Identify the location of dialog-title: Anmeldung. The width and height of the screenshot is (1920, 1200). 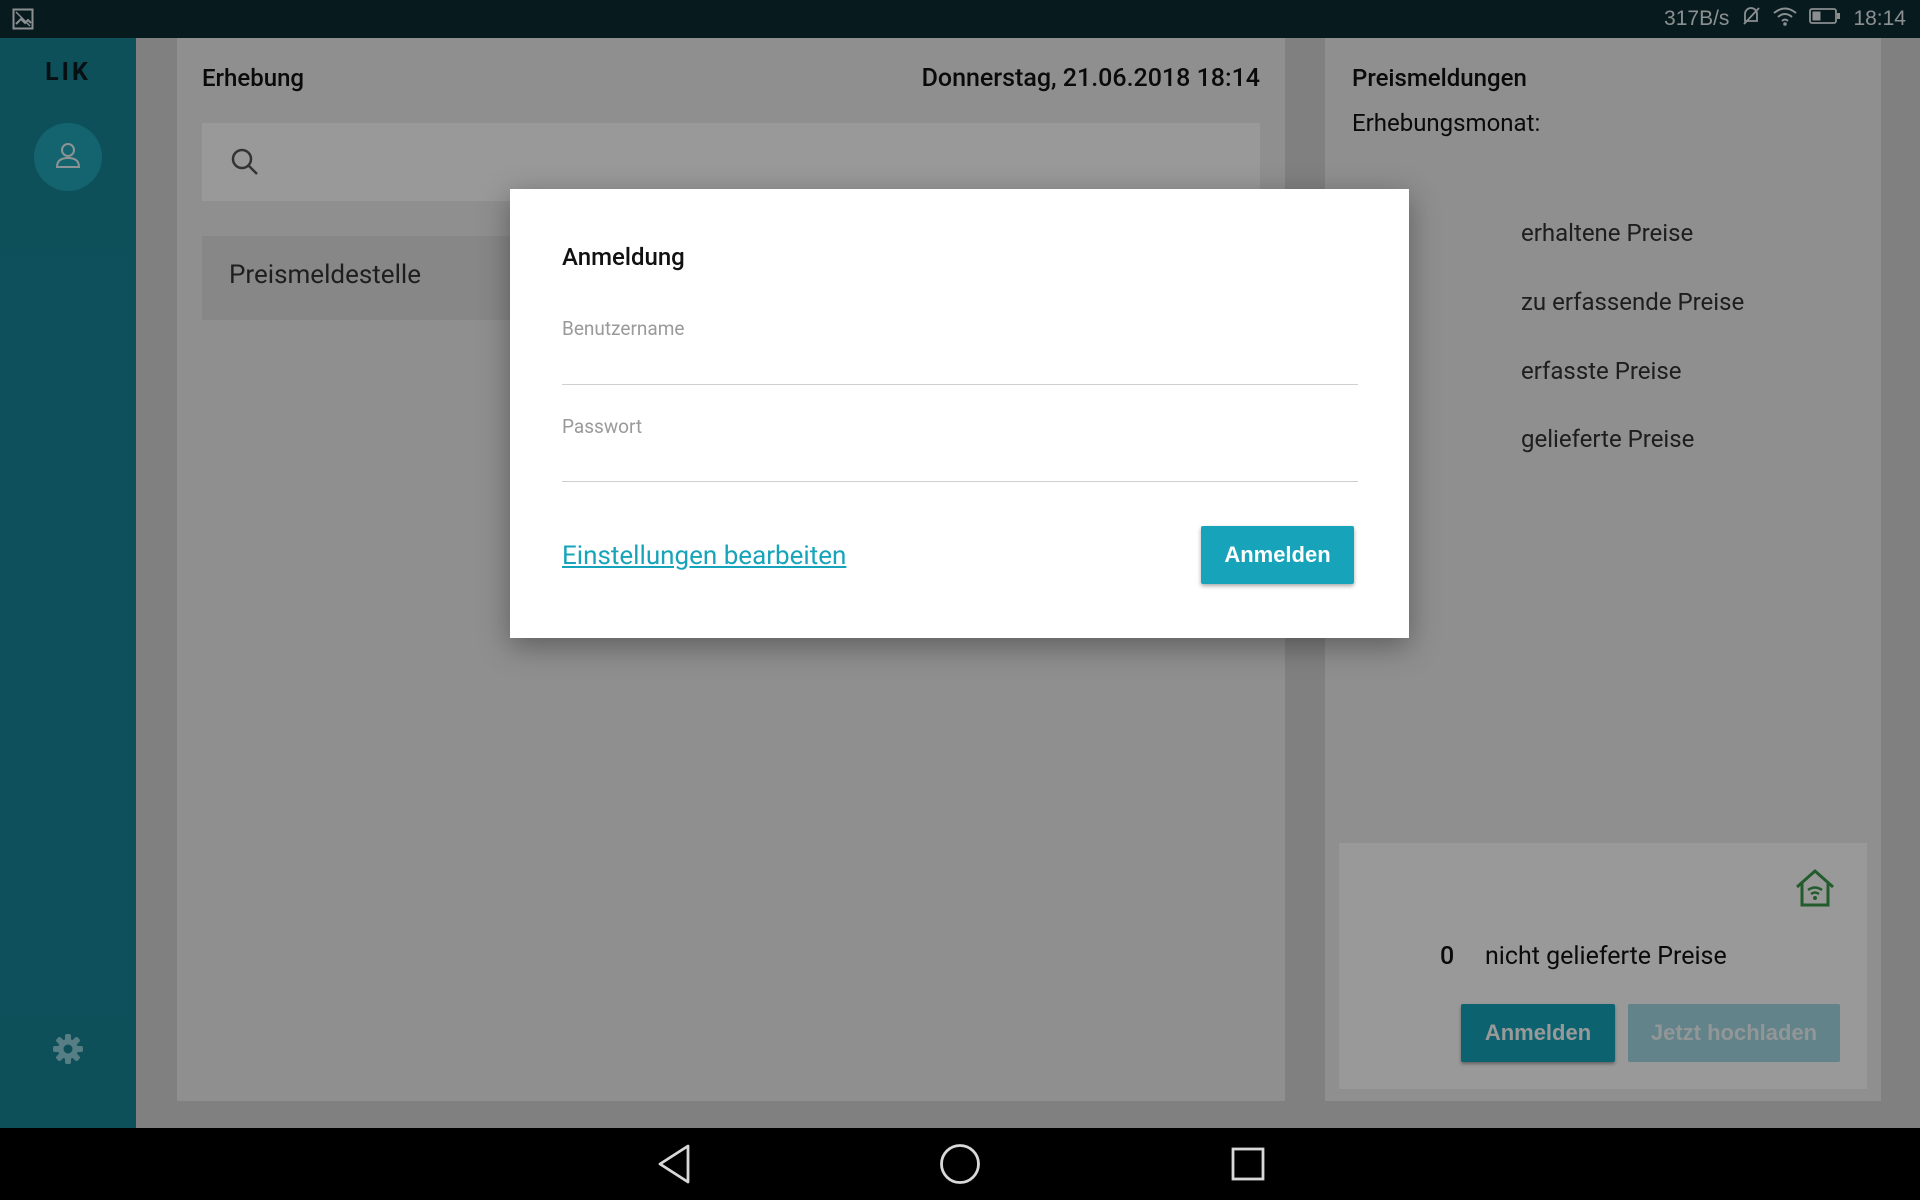
(623, 257).